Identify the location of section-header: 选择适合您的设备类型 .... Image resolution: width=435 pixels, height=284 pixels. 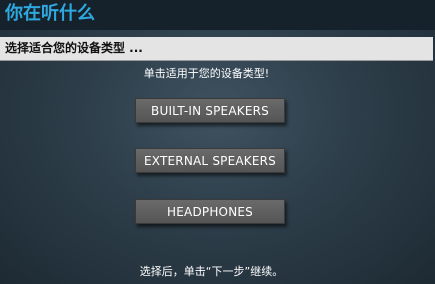
(216, 49).